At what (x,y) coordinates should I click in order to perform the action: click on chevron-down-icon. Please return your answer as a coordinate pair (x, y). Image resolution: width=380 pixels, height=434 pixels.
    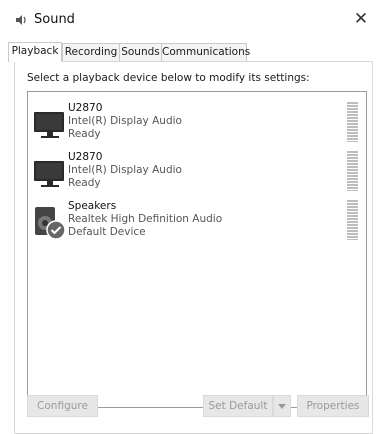
    Looking at the image, I should click on (282, 406).